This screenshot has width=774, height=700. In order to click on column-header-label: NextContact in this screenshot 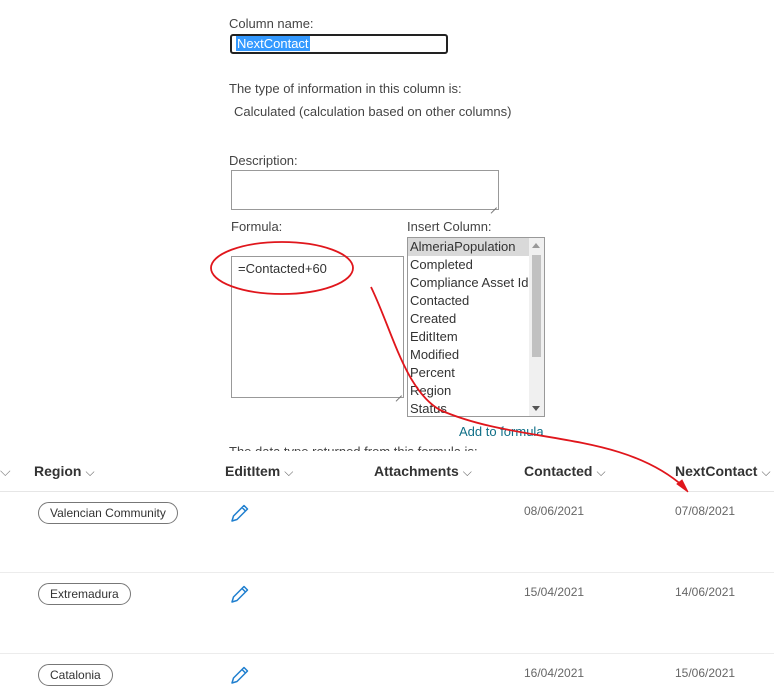, I will do `click(716, 471)`.